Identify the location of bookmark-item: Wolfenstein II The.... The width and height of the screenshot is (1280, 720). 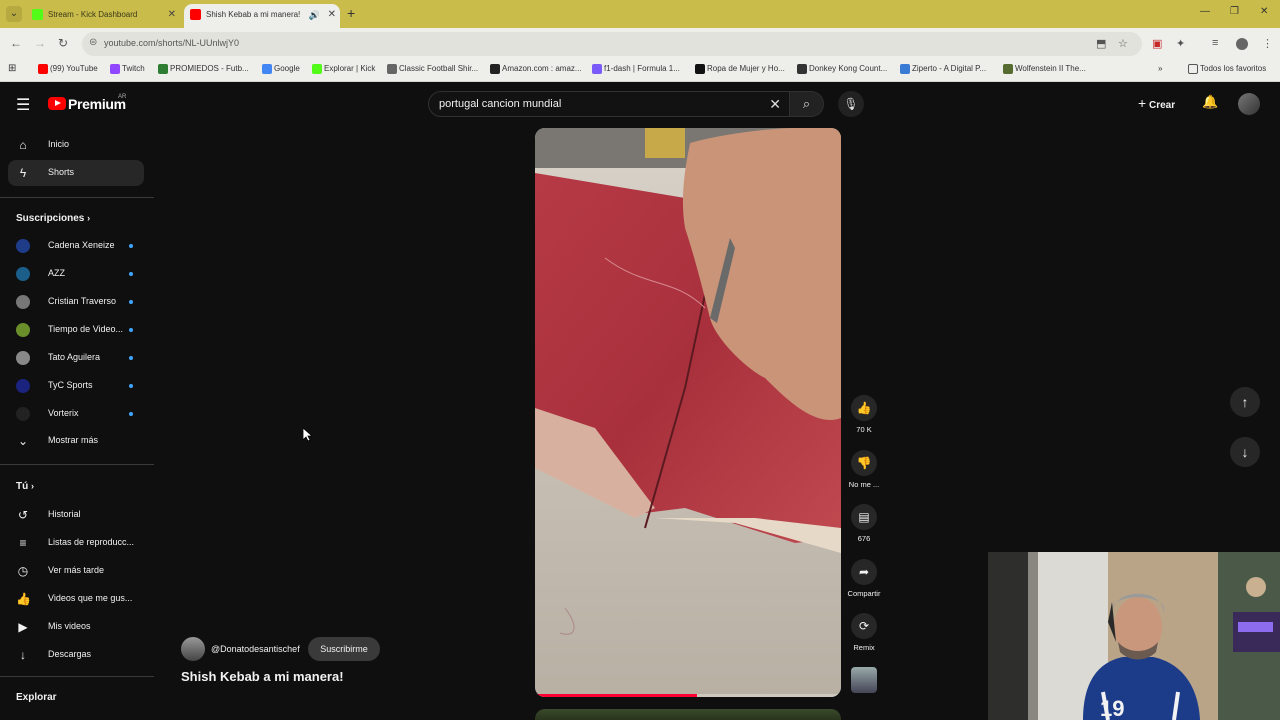
(1044, 69).